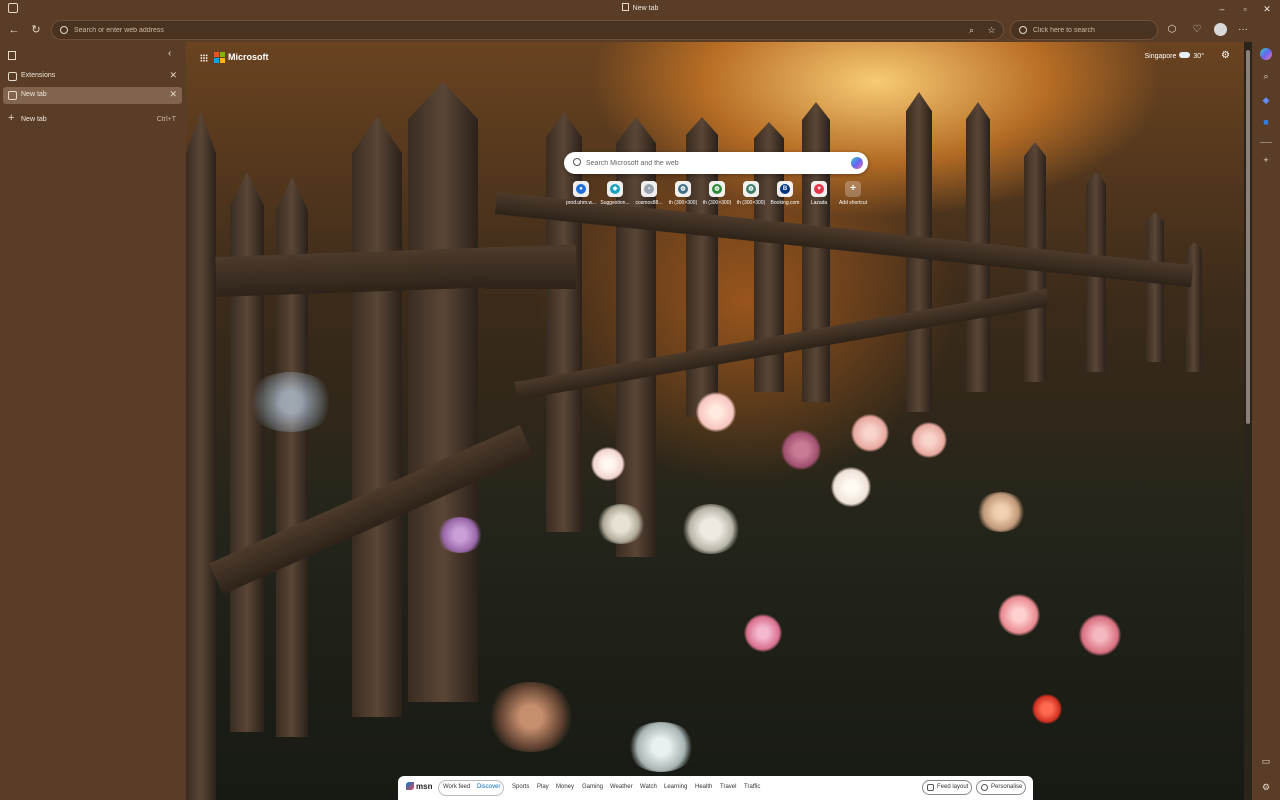 This screenshot has height=800, width=1280. Describe the element at coordinates (12, 55) in the screenshot. I see `tab-panel-icon` at that location.